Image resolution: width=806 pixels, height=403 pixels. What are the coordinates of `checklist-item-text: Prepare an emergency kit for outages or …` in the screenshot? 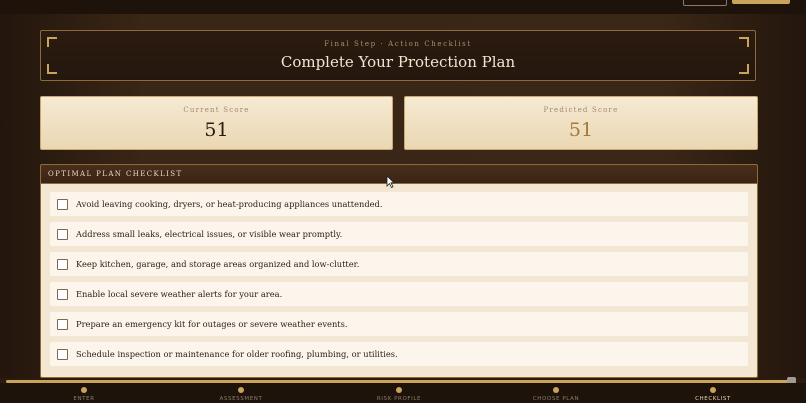 It's located at (212, 324).